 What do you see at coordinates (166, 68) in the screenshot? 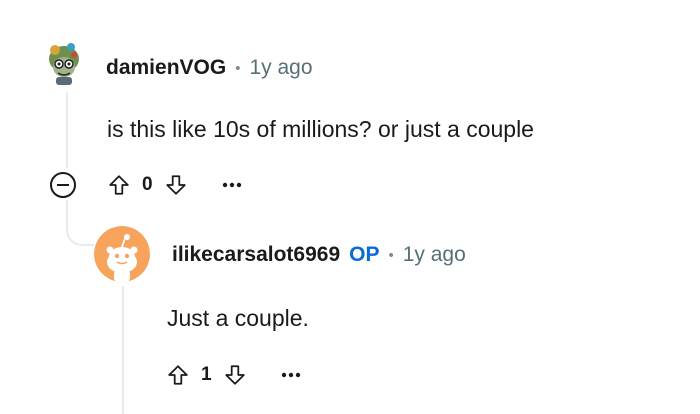
I see `username: damienVOG` at bounding box center [166, 68].